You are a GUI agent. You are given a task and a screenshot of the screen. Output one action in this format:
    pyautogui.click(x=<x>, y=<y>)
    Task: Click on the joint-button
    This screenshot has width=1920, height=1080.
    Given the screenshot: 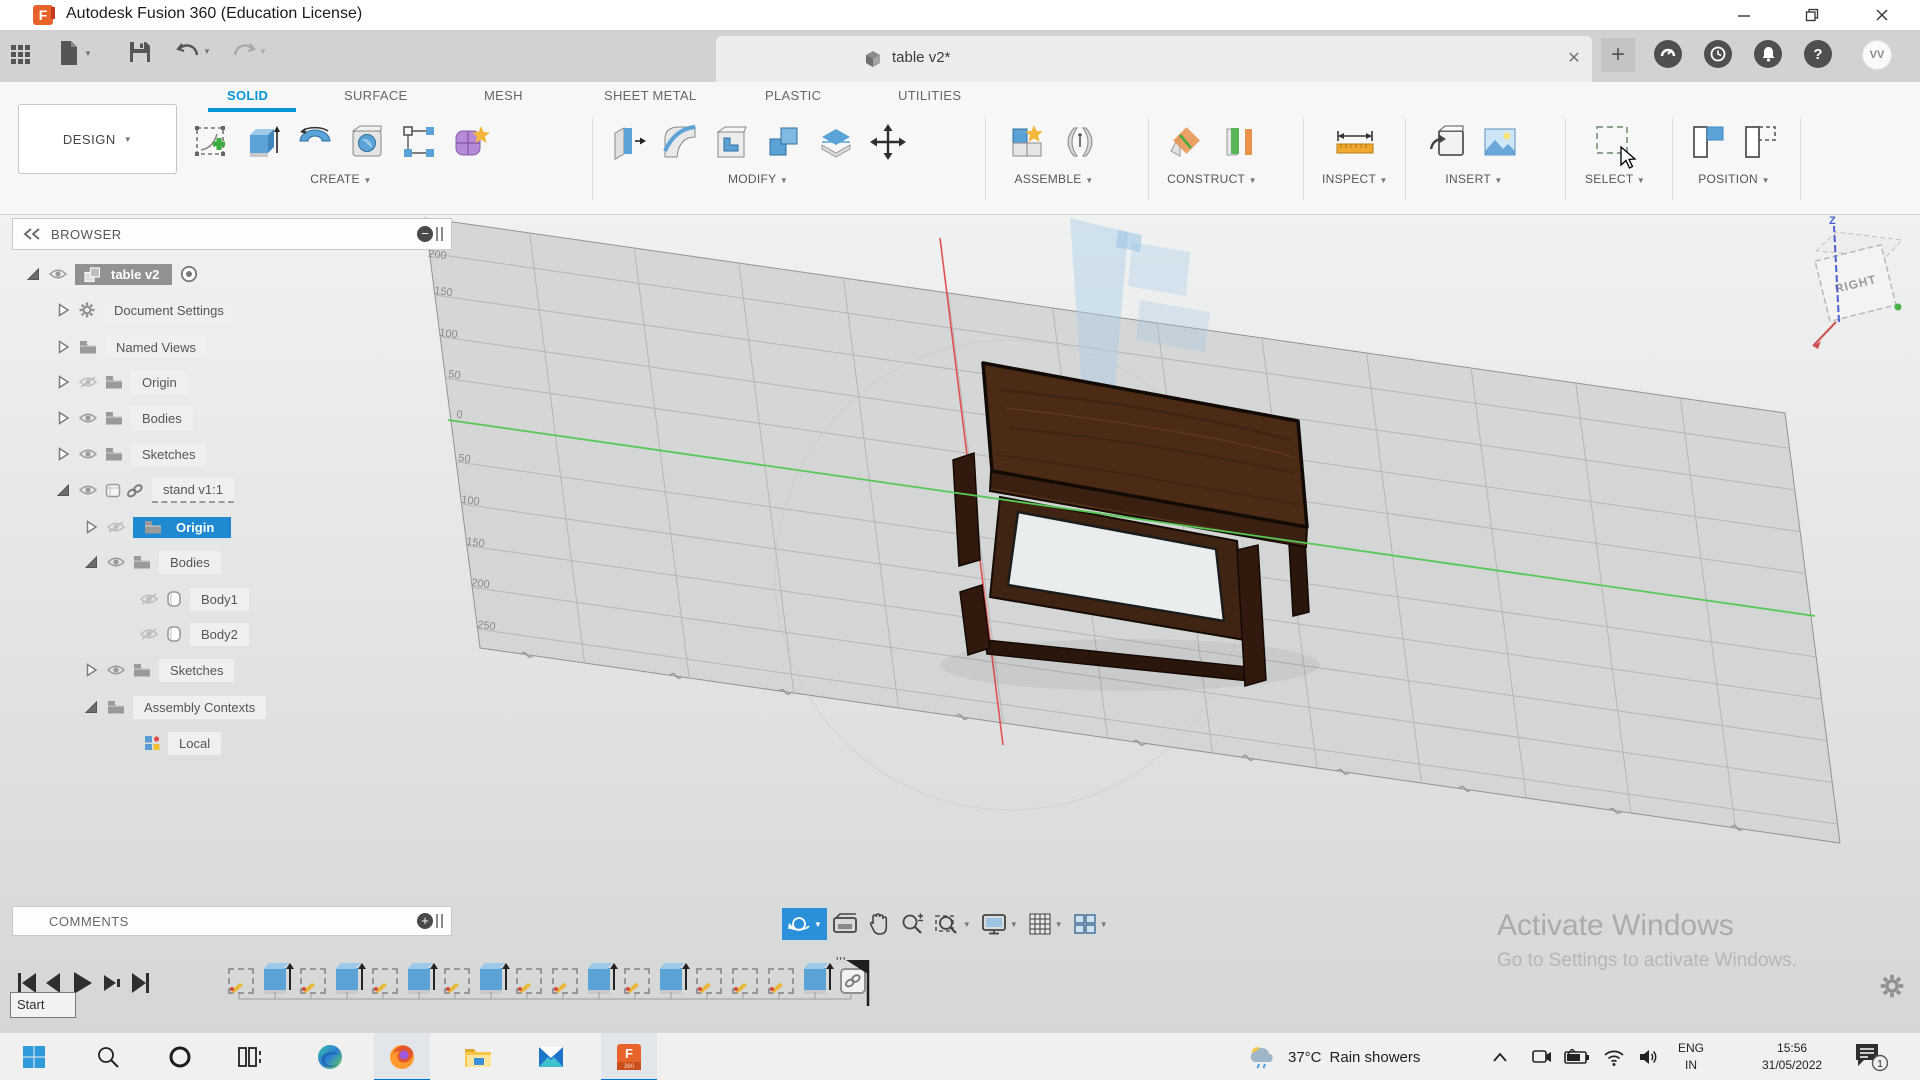 What is the action you would take?
    pyautogui.click(x=1080, y=142)
    